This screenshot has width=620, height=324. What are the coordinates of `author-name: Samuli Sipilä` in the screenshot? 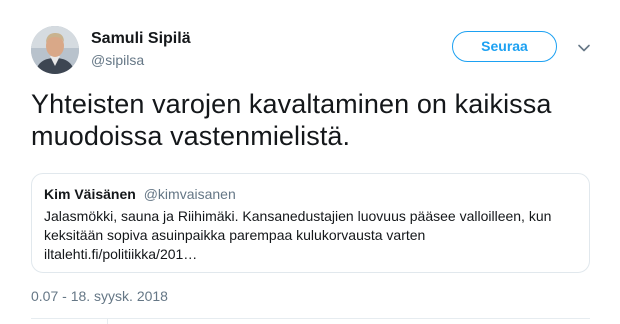 It's located at (141, 39).